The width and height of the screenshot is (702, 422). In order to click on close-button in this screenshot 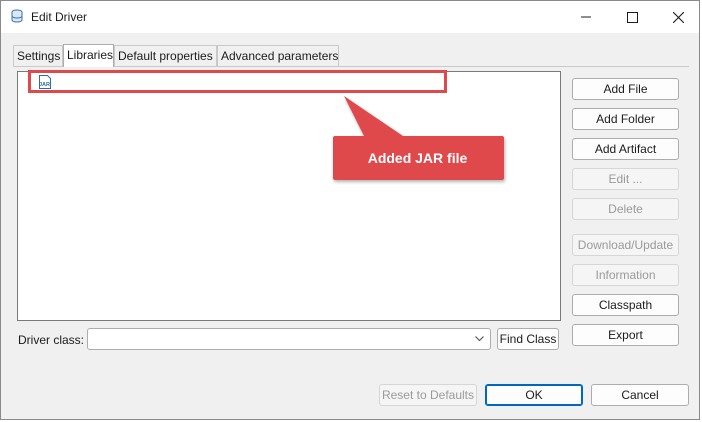, I will do `click(678, 17)`.